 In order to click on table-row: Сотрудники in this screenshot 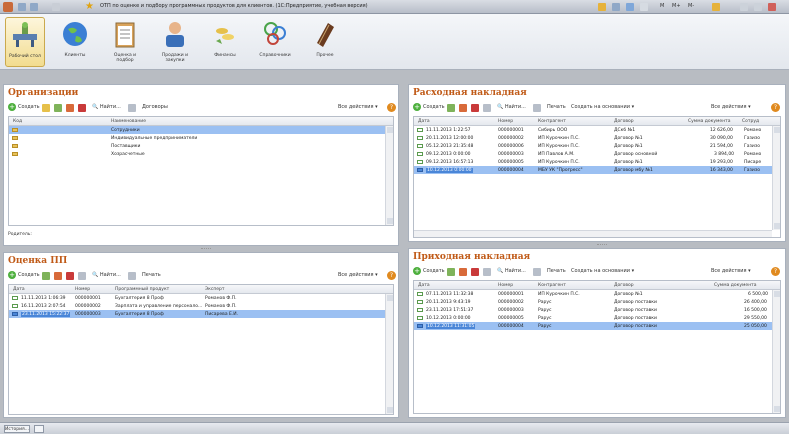, I will do `click(197, 130)`.